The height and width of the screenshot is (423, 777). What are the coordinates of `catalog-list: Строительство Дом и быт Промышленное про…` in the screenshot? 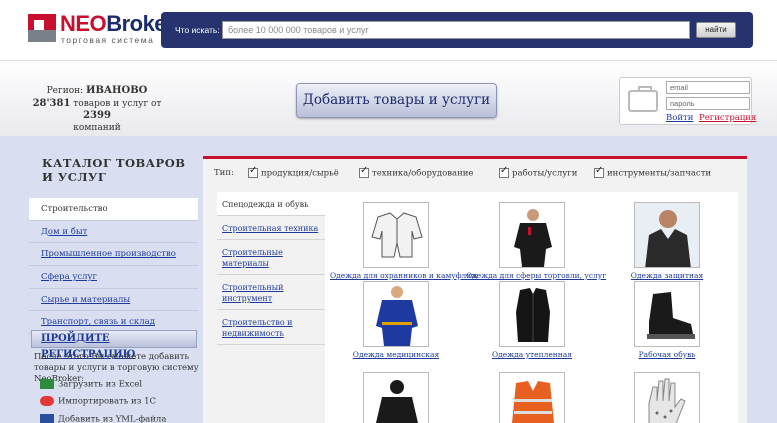 It's located at (113, 266).